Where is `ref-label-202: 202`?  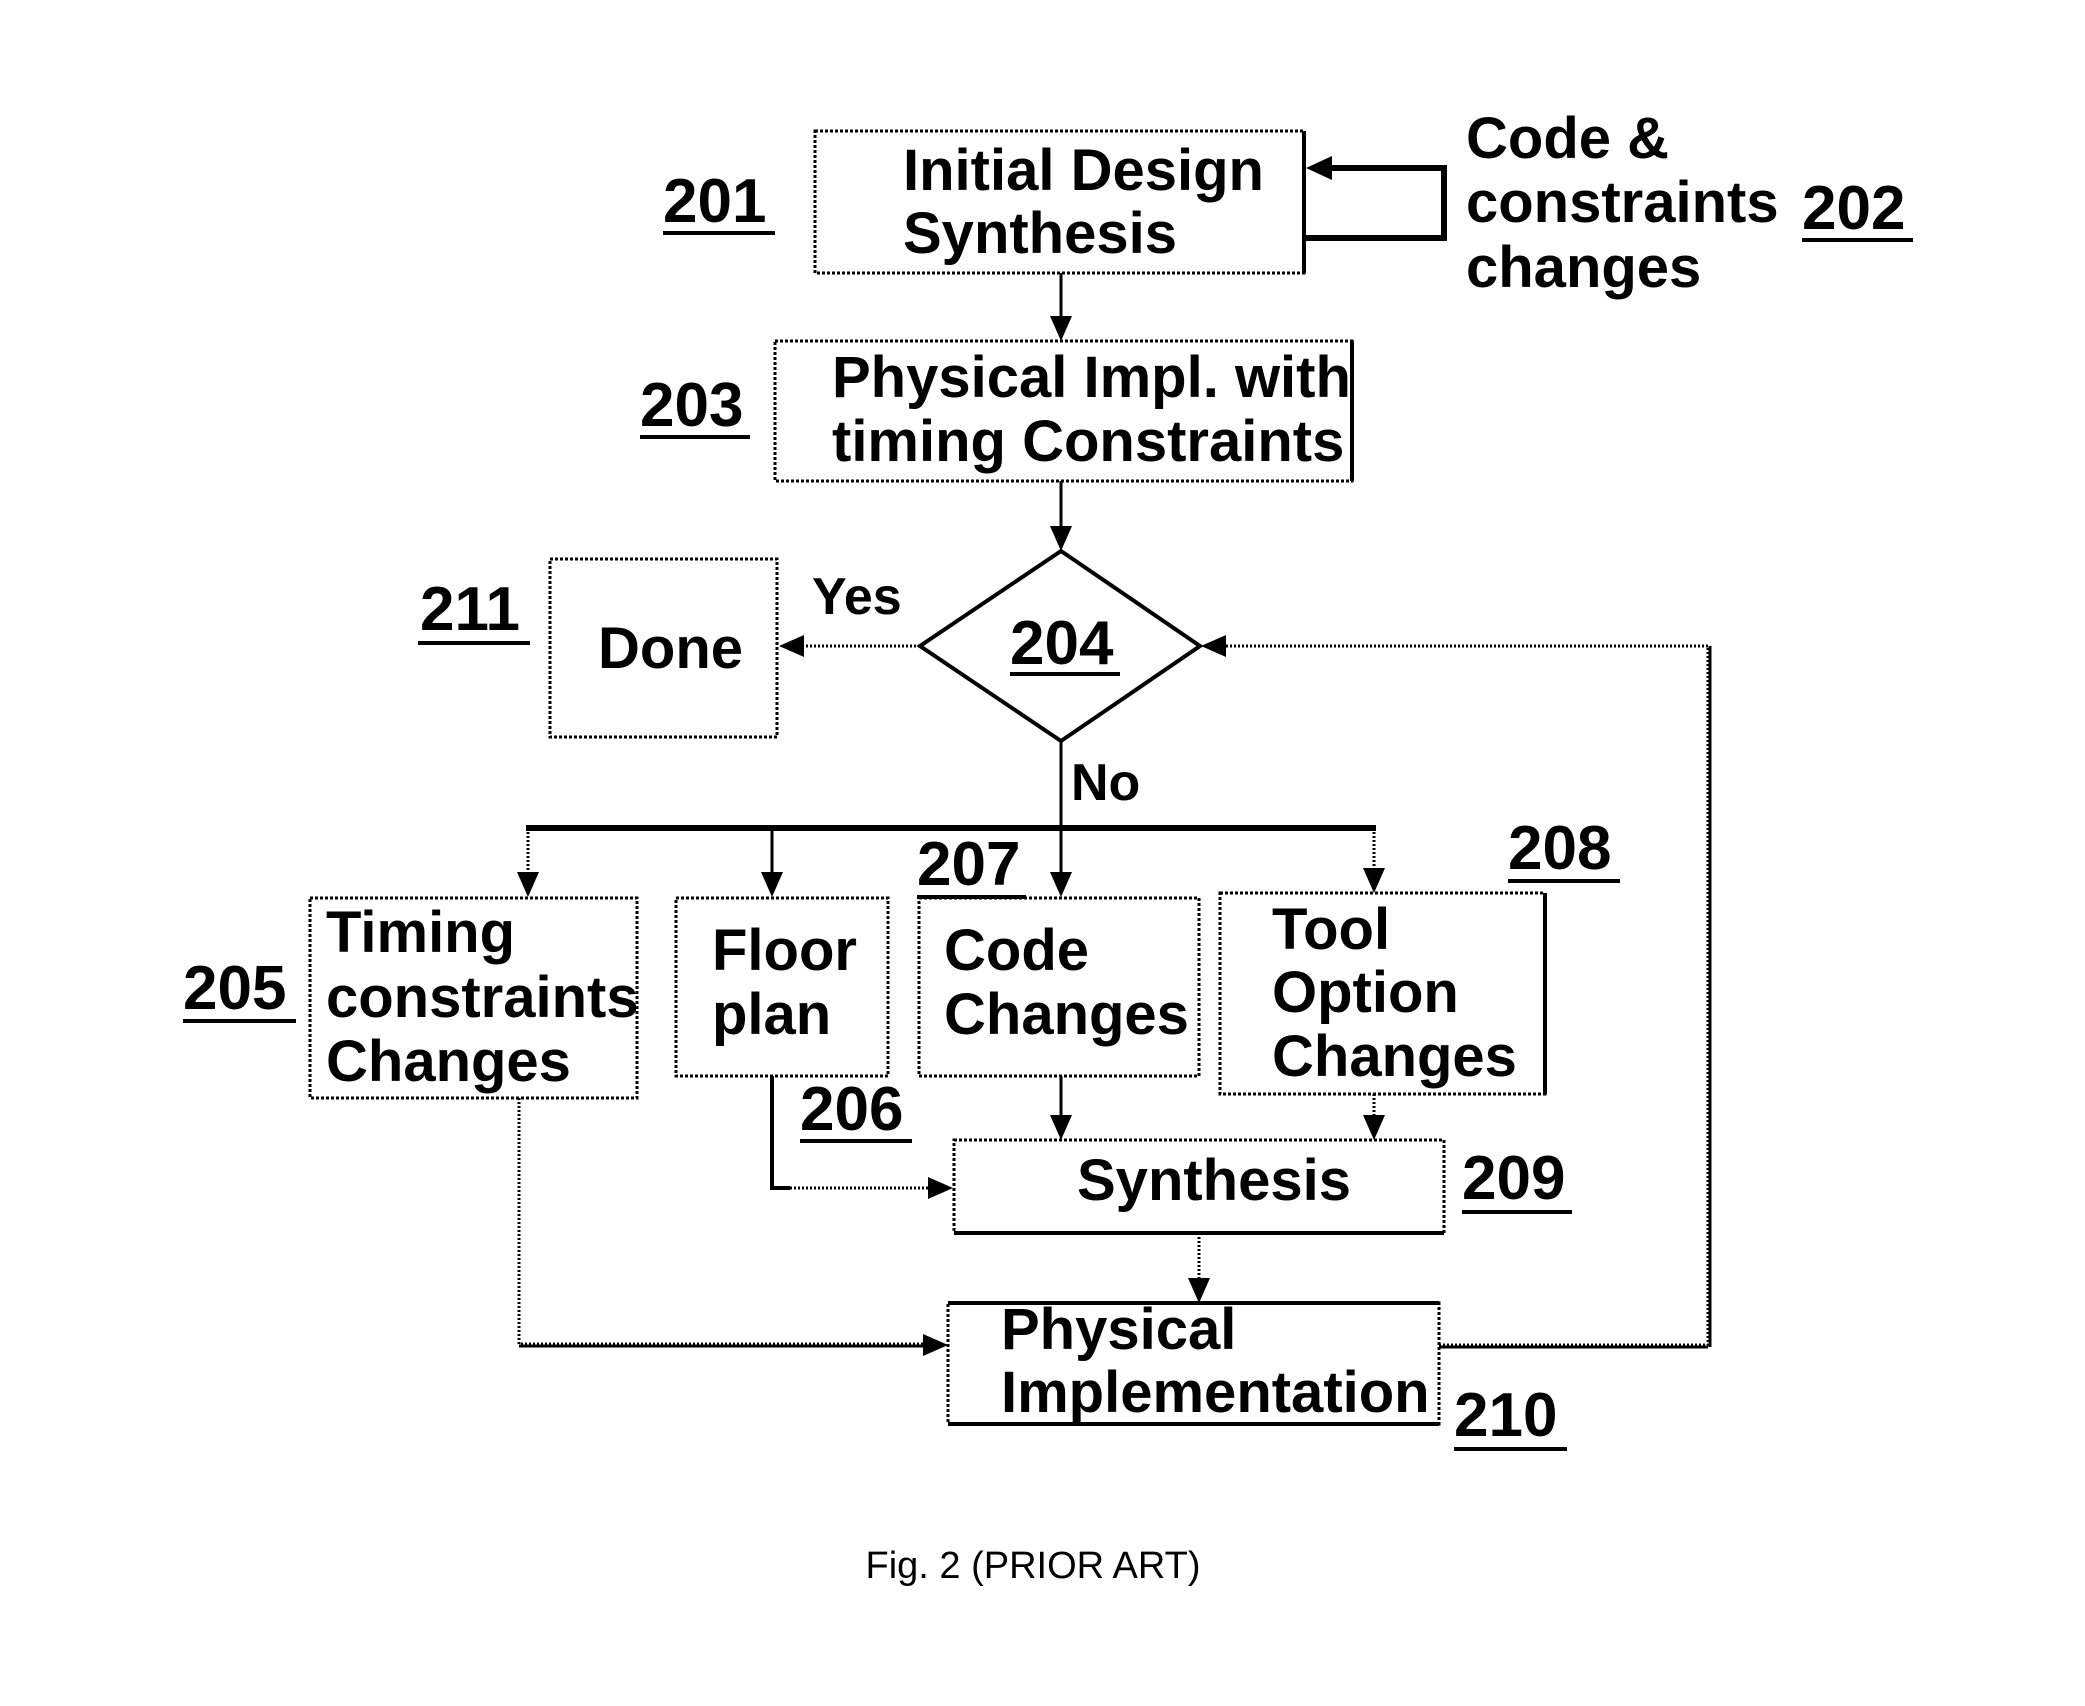
ref-label-202: 202 is located at coordinates (1857, 208).